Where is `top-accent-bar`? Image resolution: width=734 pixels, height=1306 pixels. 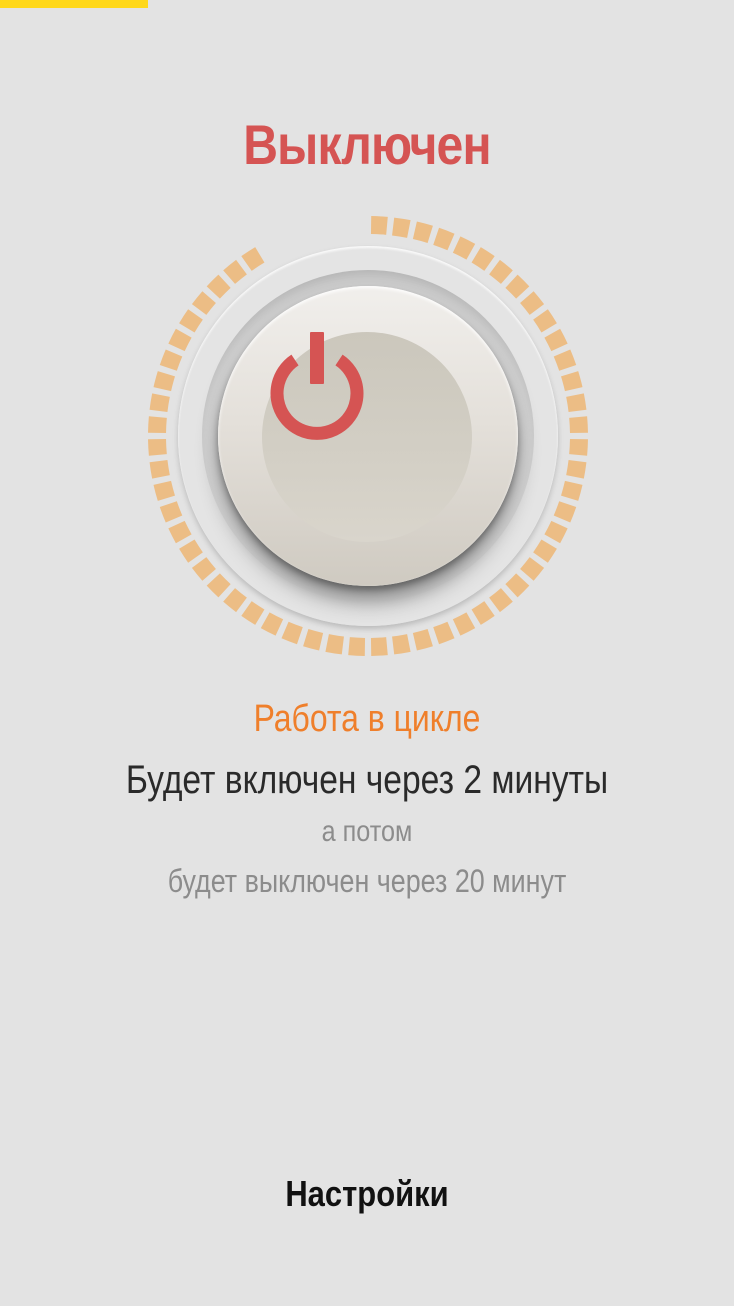 top-accent-bar is located at coordinates (74, 4).